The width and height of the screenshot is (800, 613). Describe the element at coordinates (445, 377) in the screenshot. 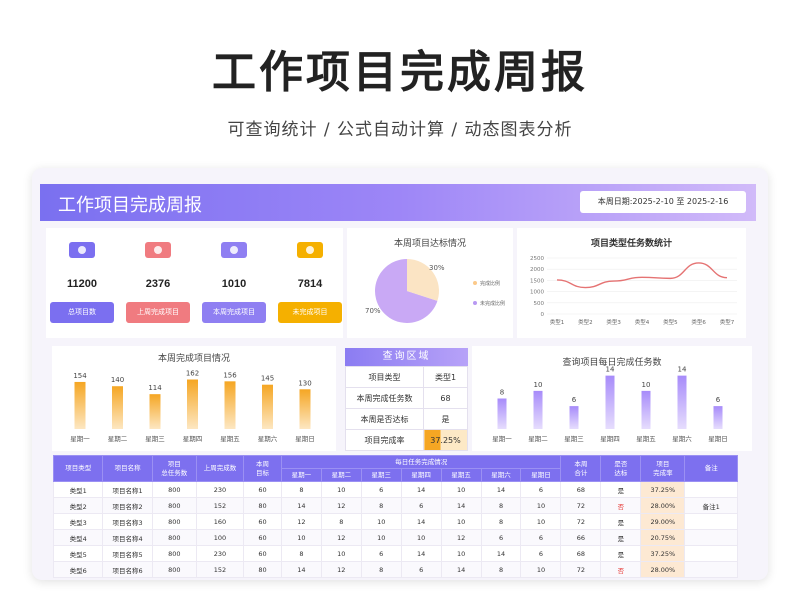

I see `project-type-select: 类型1` at that location.